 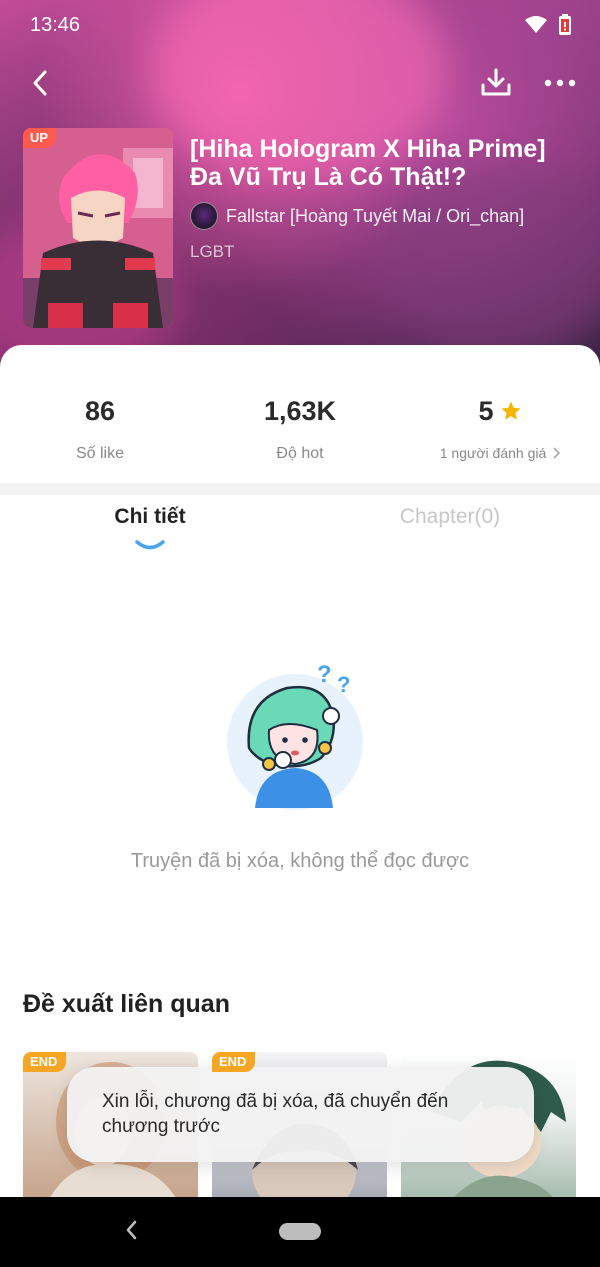 I want to click on download-icon, so click(x=496, y=82).